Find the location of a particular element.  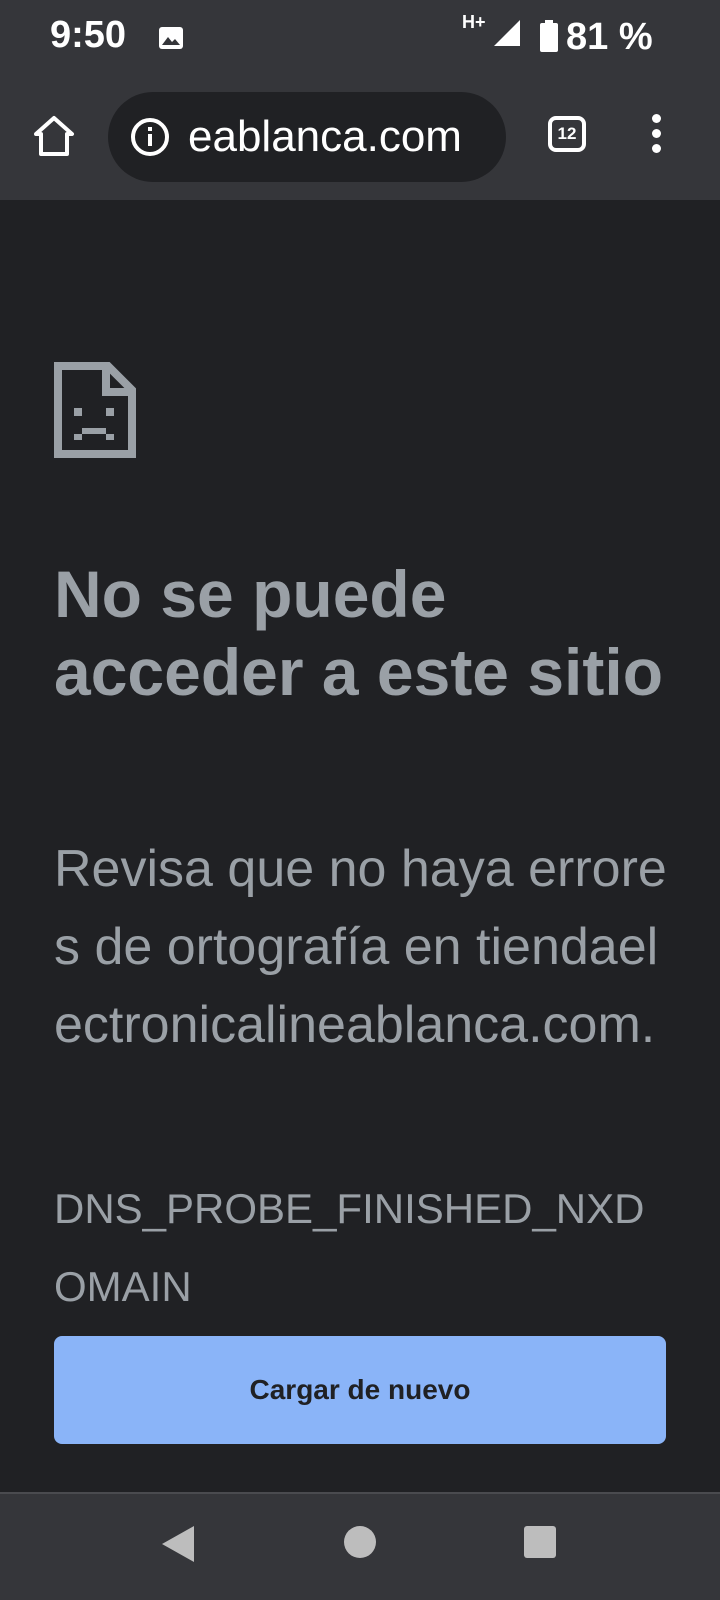

battery-percent: 81 % is located at coordinates (609, 37).